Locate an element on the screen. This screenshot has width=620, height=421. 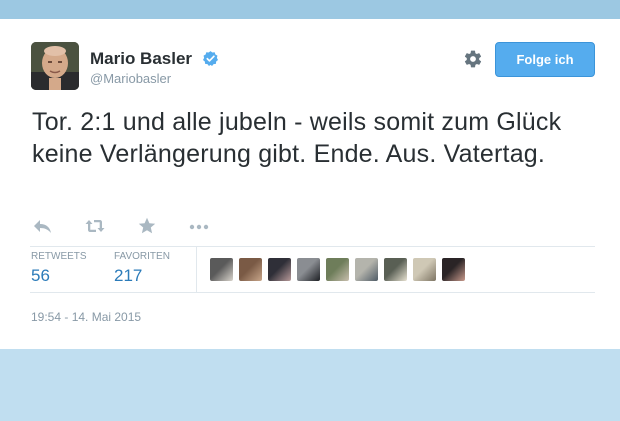
stats-bottom-divider is located at coordinates (312, 292).